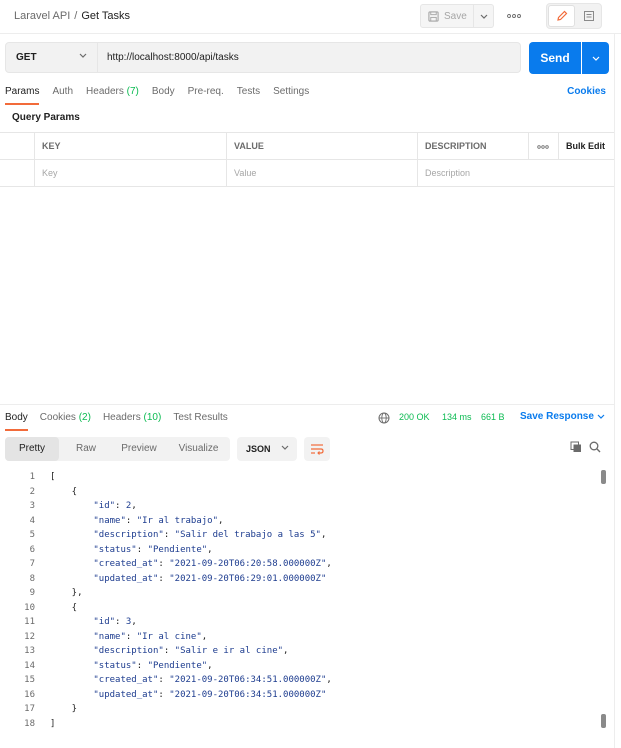 The height and width of the screenshot is (748, 621). Describe the element at coordinates (29, 694) in the screenshot. I see `line-number: 16` at that location.